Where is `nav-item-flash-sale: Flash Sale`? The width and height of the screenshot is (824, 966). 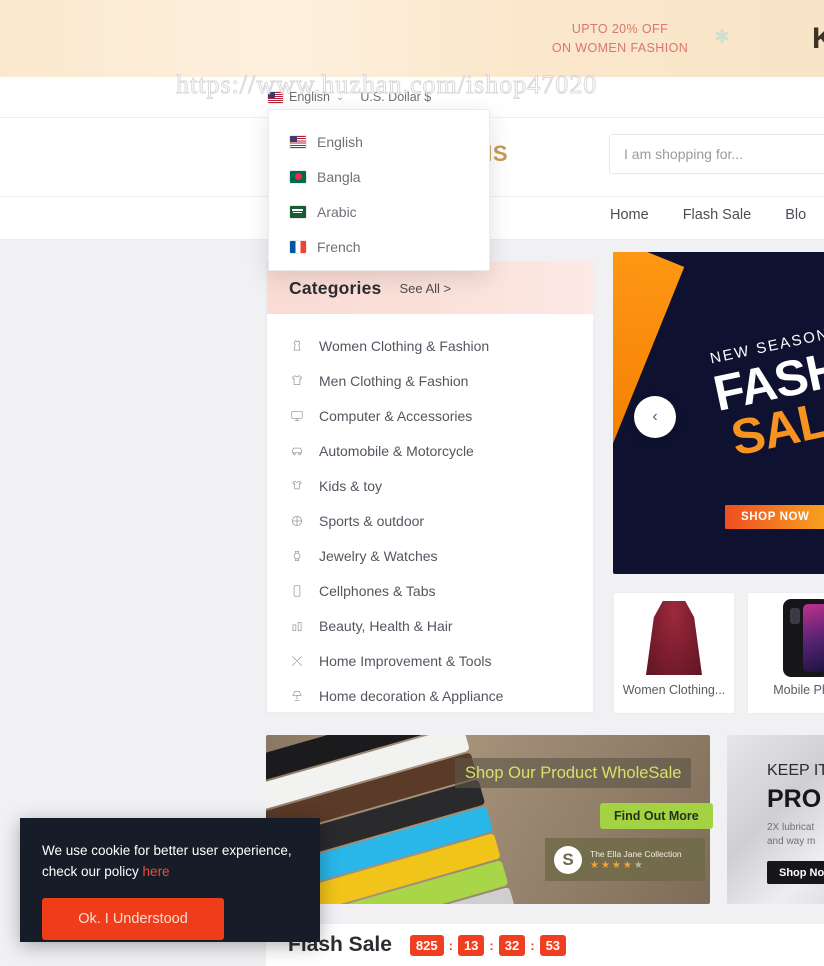
nav-item-flash-sale: Flash Sale is located at coordinates (717, 215).